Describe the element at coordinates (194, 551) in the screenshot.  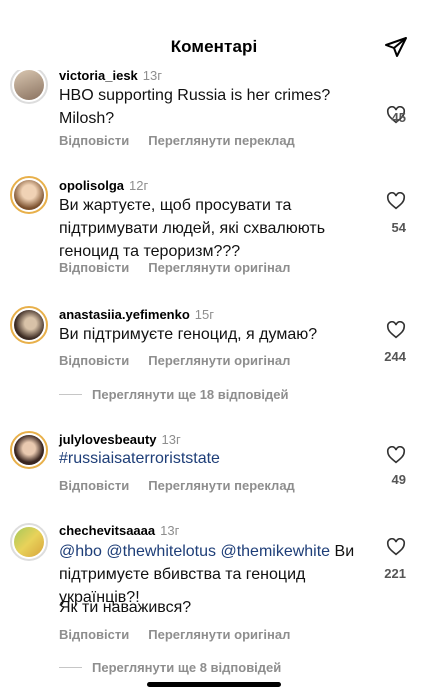
I see `mention-links: @hbo @thewhitelotus @themikewhite` at that location.